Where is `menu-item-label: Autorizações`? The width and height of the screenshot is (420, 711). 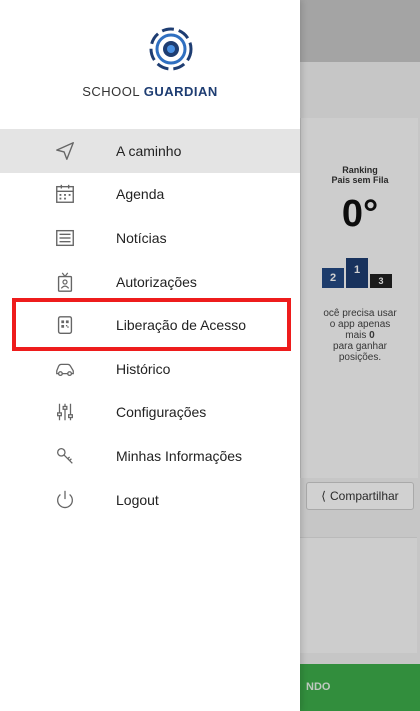 menu-item-label: Autorizações is located at coordinates (156, 281).